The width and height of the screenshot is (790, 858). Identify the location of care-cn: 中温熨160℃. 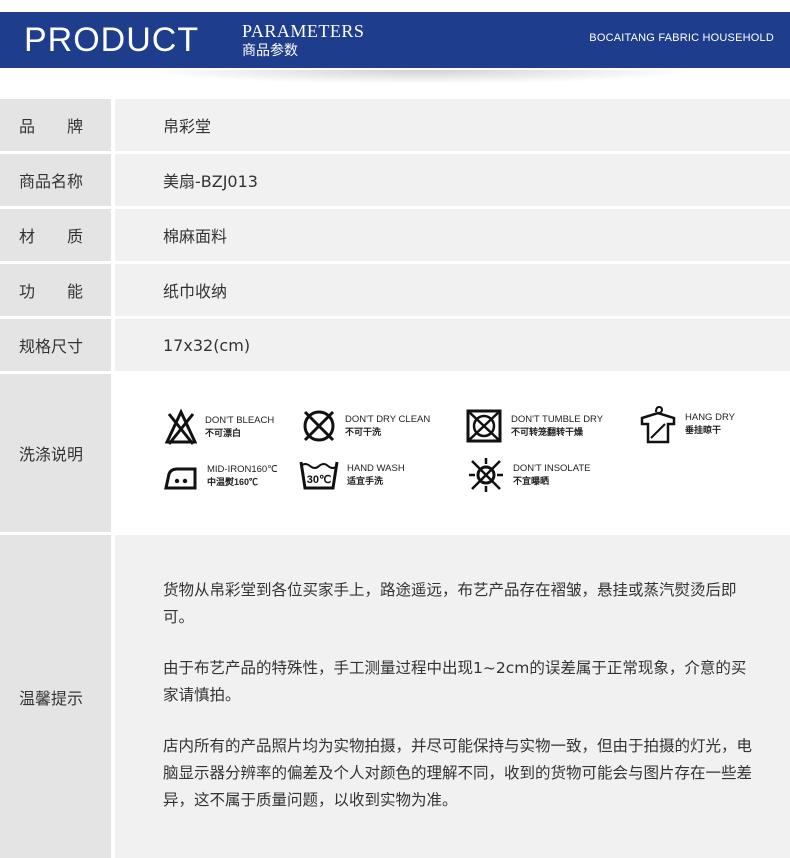
(233, 482).